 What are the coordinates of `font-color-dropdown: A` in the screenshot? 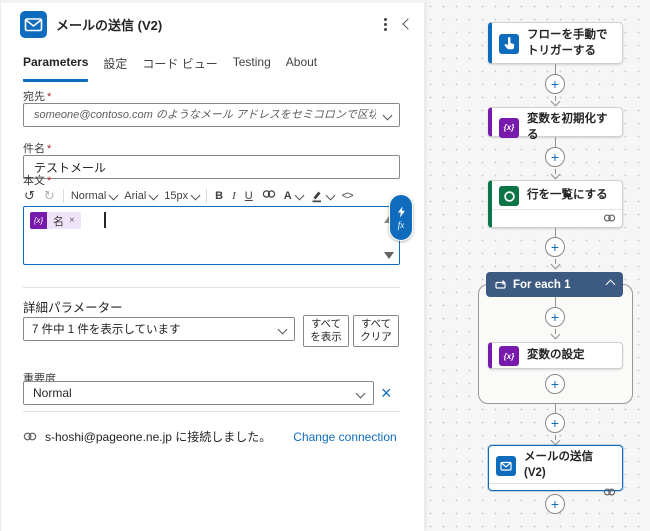 It's located at (294, 196).